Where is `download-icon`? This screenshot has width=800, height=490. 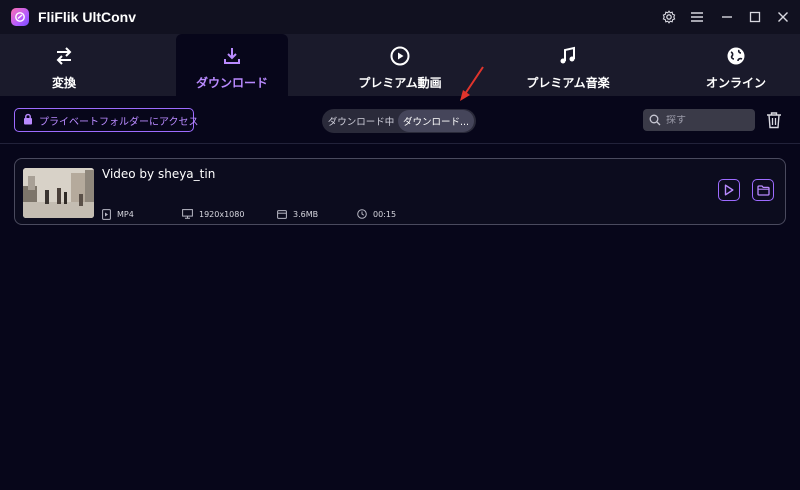 download-icon is located at coordinates (232, 56).